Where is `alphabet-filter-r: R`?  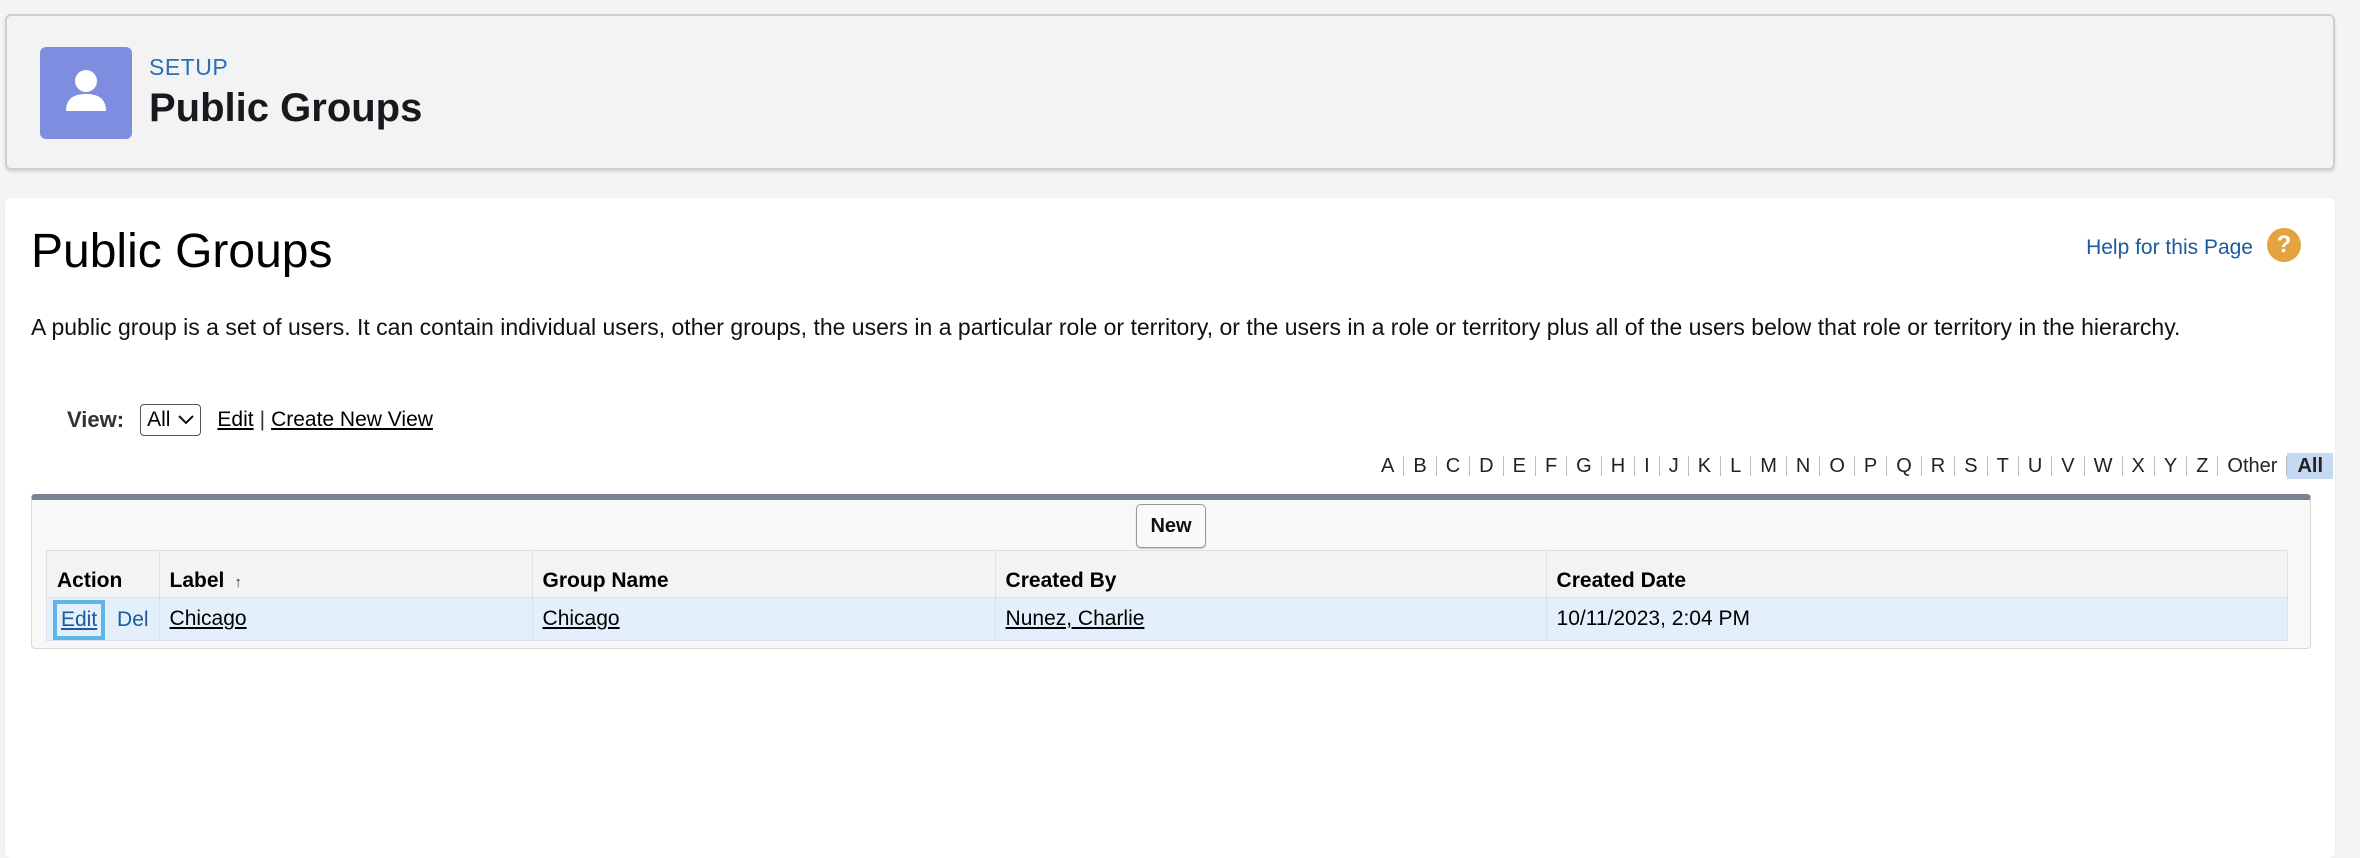
alphabet-filter-r: R is located at coordinates (1939, 466).